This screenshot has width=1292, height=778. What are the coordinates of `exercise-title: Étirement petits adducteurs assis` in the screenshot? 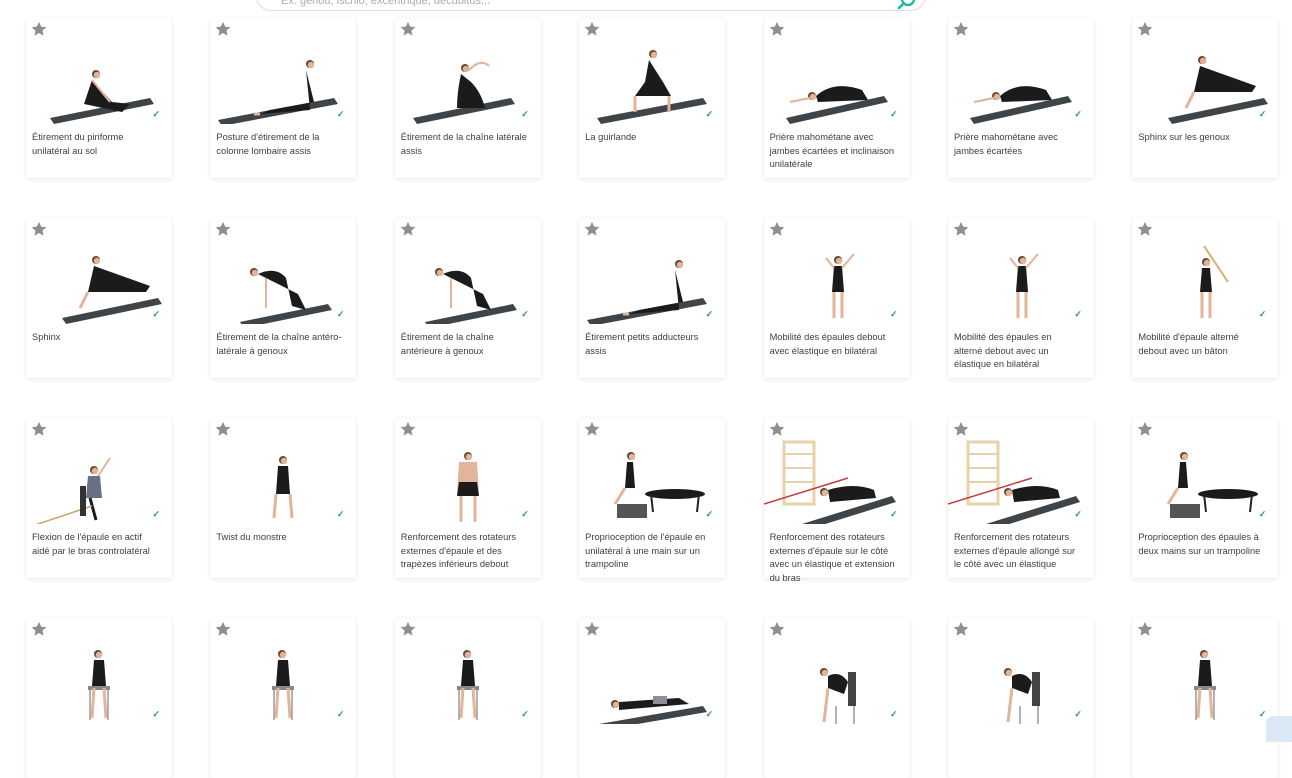 It's located at (642, 344).